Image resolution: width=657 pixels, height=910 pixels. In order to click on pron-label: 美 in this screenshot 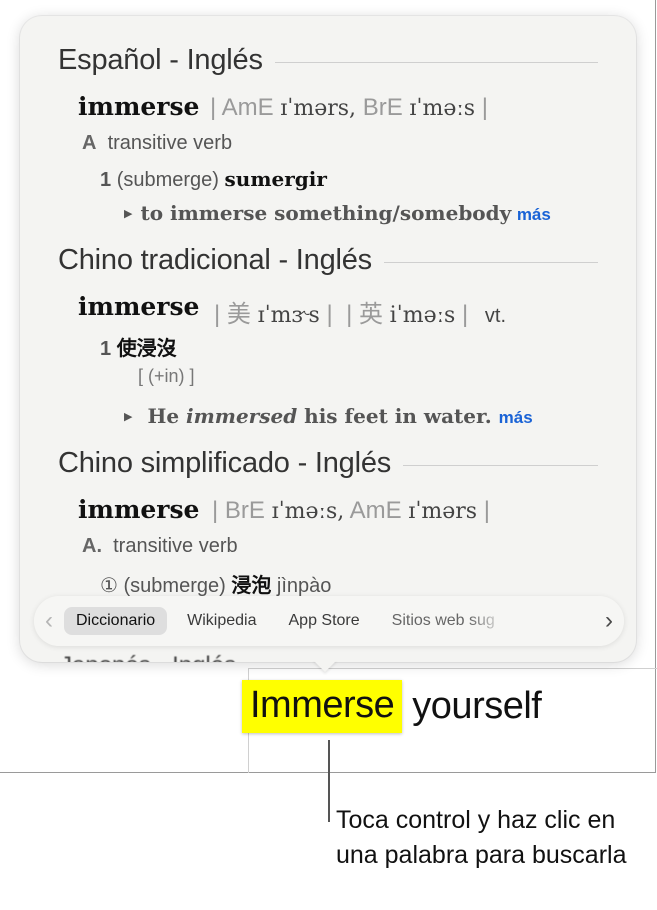, I will do `click(238, 314)`.